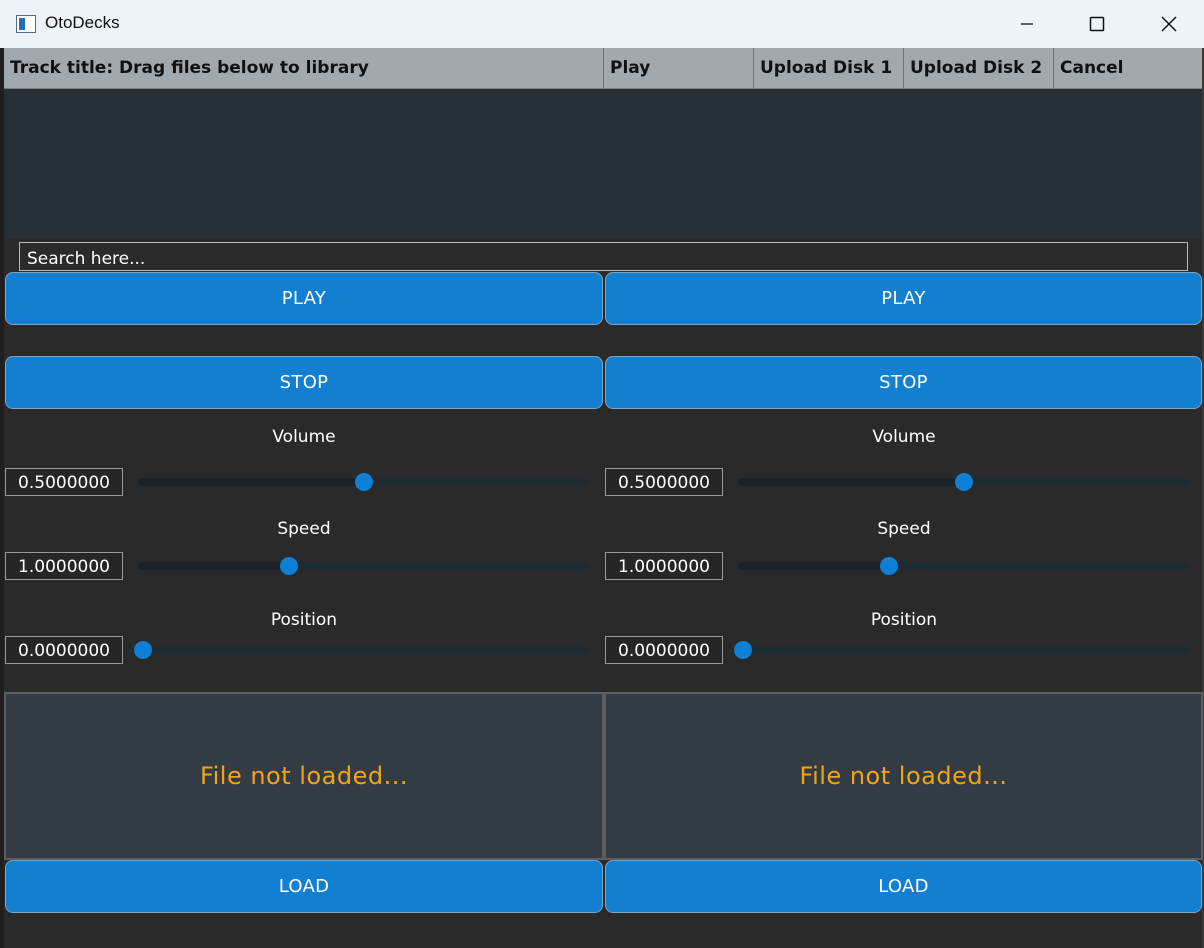 The width and height of the screenshot is (1204, 948). What do you see at coordinates (1027, 24) in the screenshot?
I see `minimize-icon` at bounding box center [1027, 24].